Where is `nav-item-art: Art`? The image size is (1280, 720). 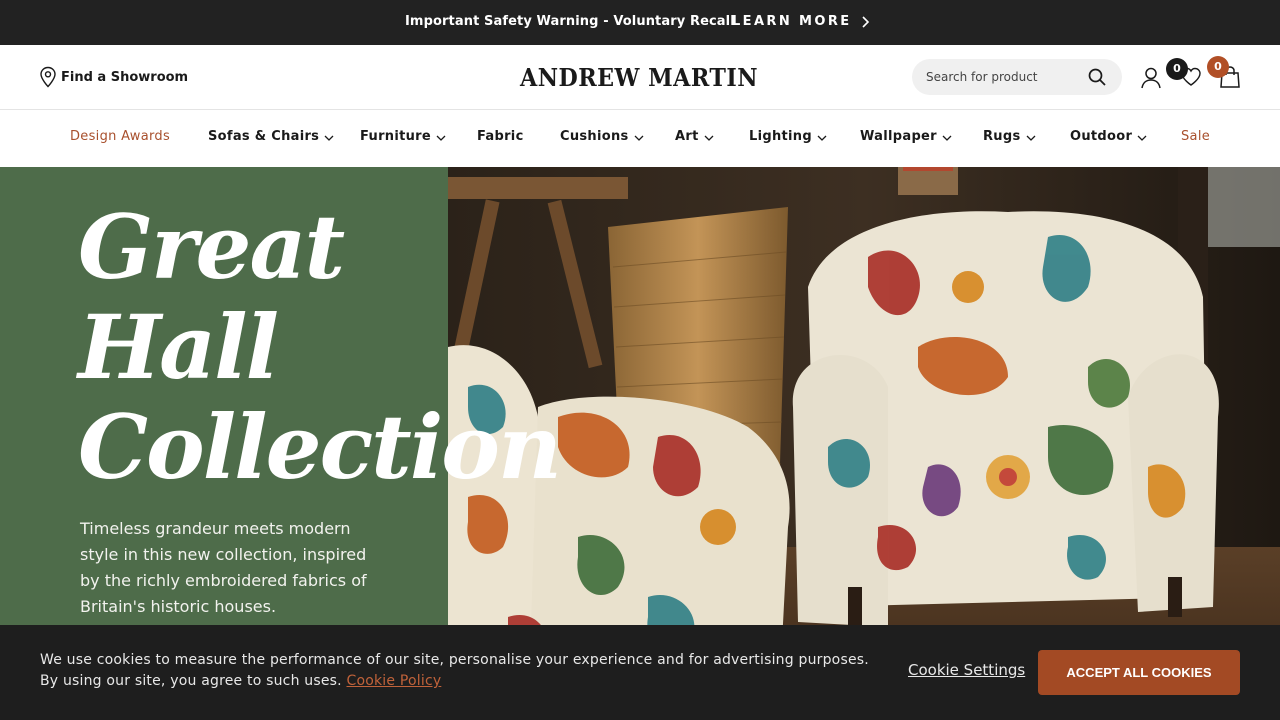 nav-item-art: Art is located at coordinates (694, 136).